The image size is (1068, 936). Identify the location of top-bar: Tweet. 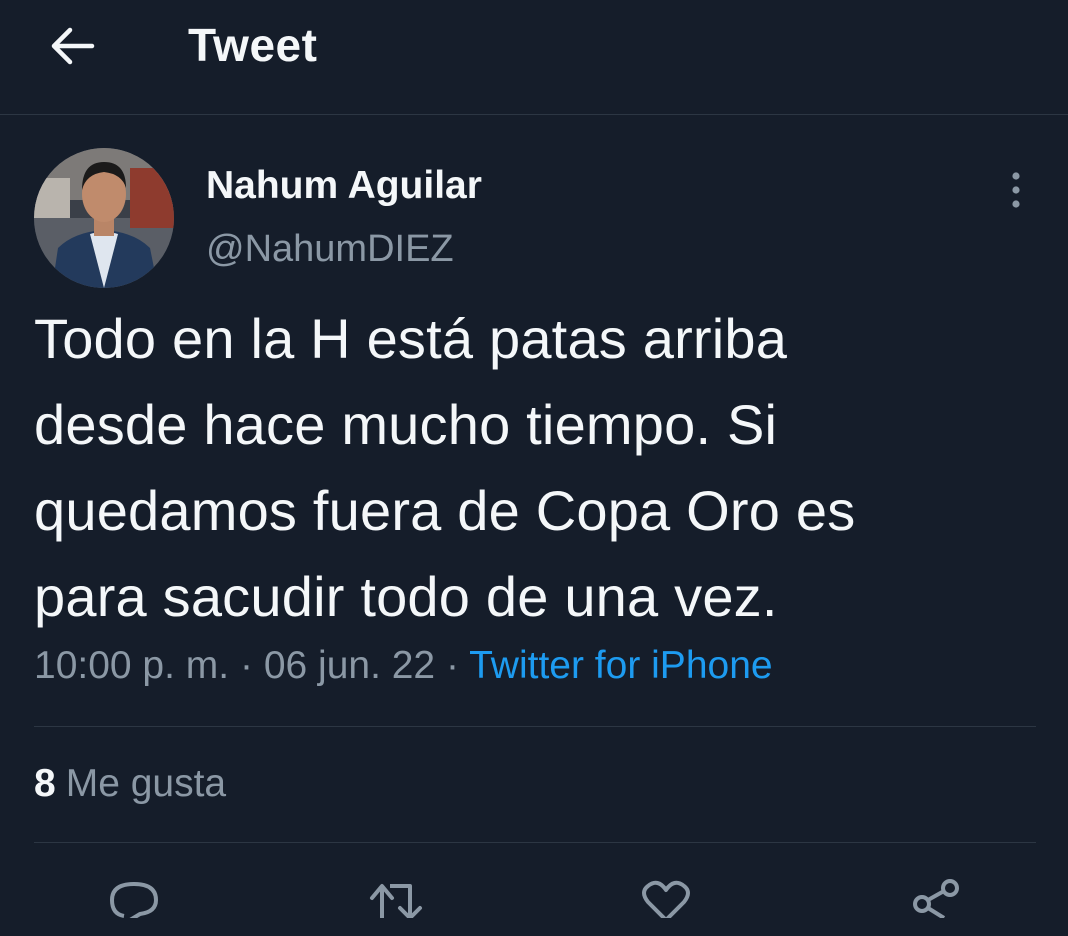
(534, 57).